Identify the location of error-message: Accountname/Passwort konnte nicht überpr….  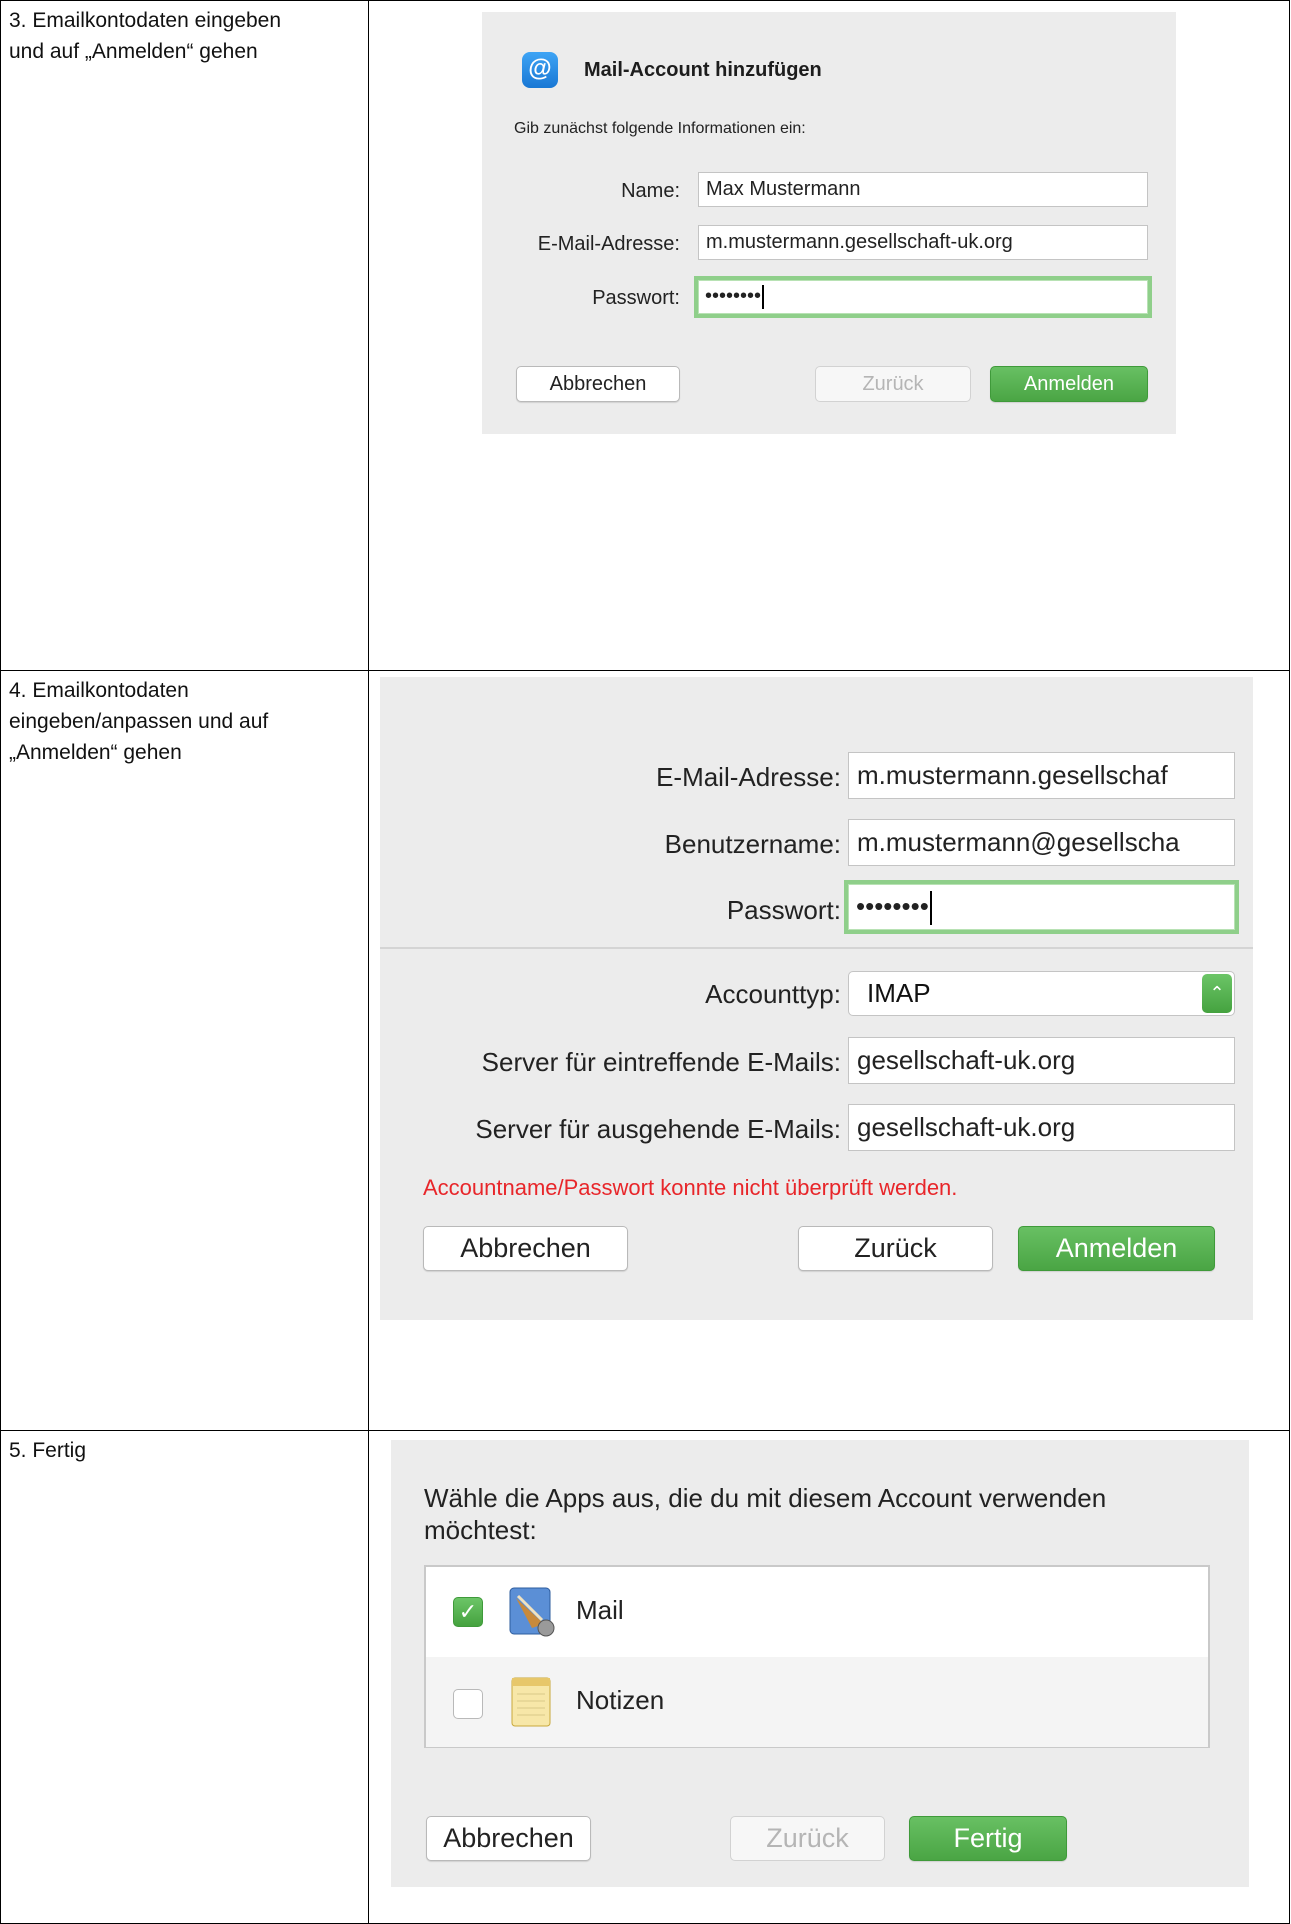
(690, 1187).